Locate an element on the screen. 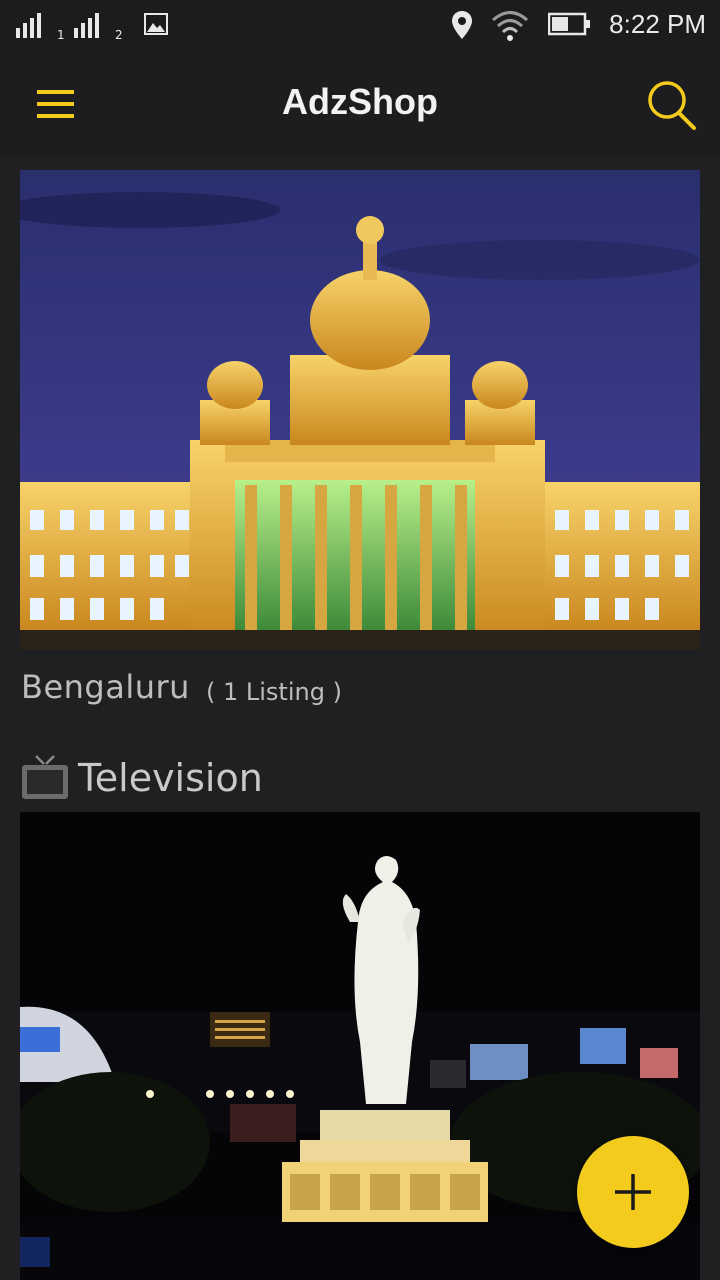  app-title: AdzShop is located at coordinates (360, 101).